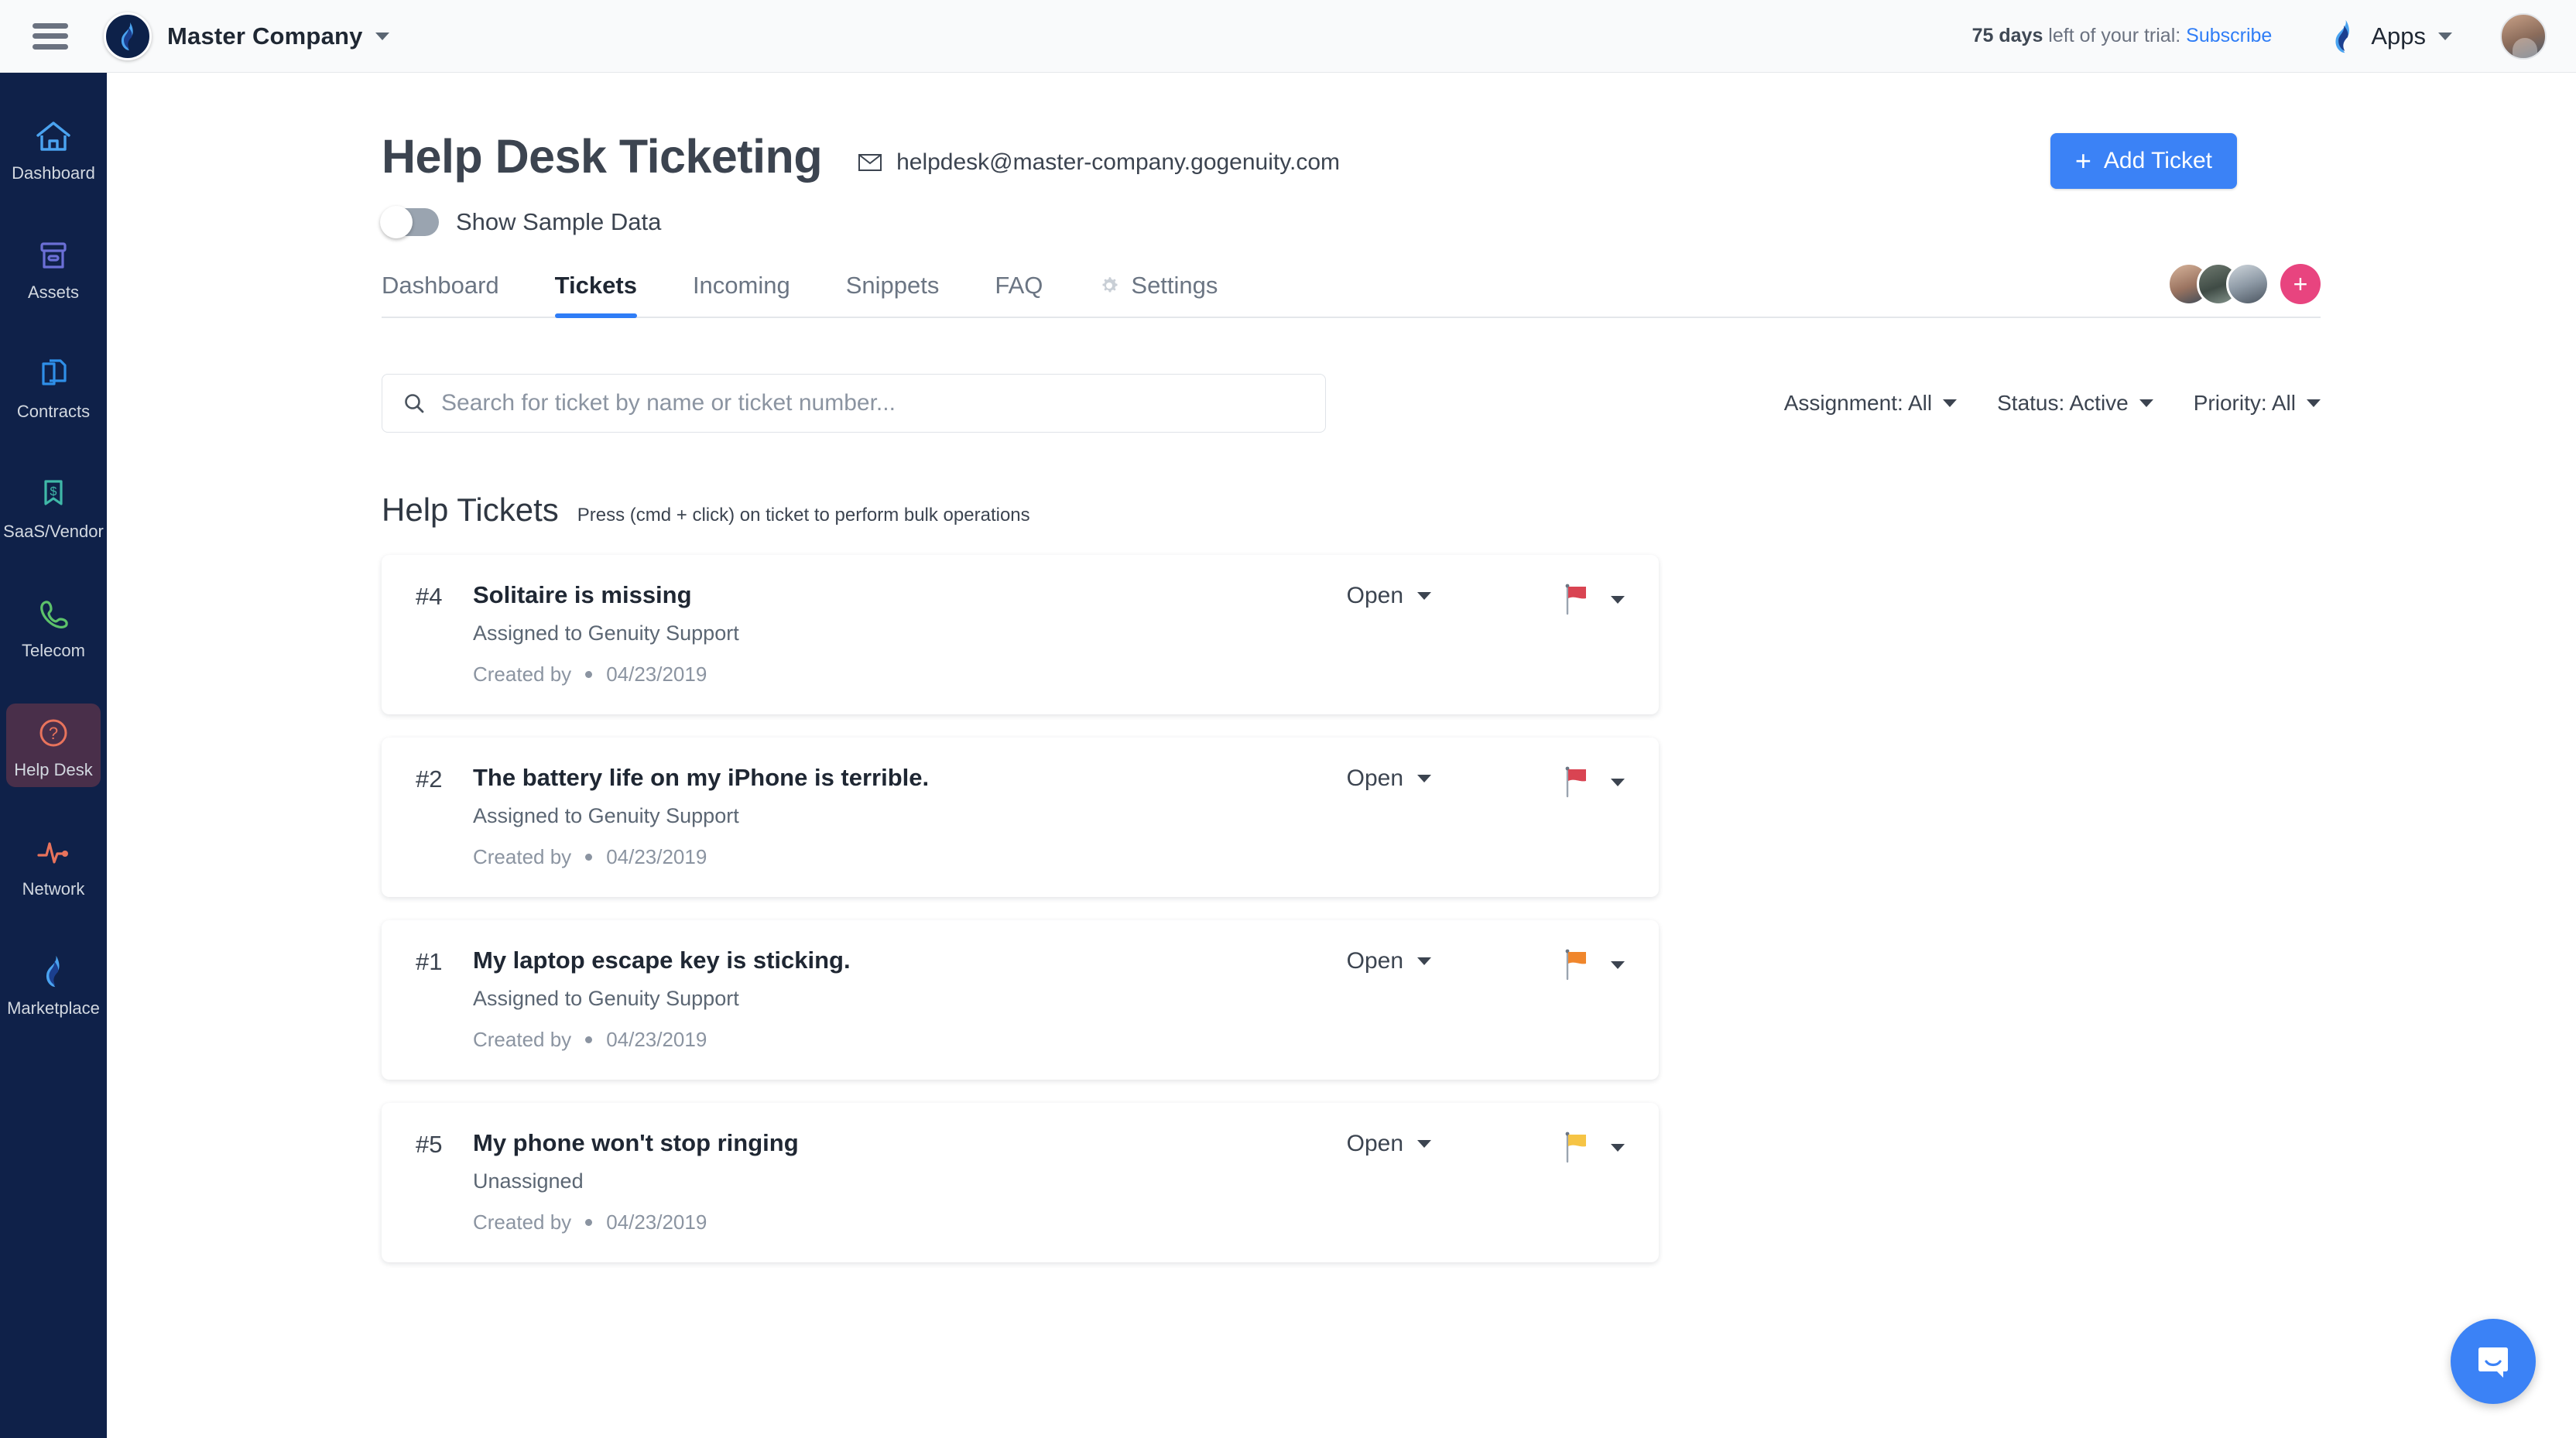  I want to click on sidebar-item-assets: Assets, so click(54, 268).